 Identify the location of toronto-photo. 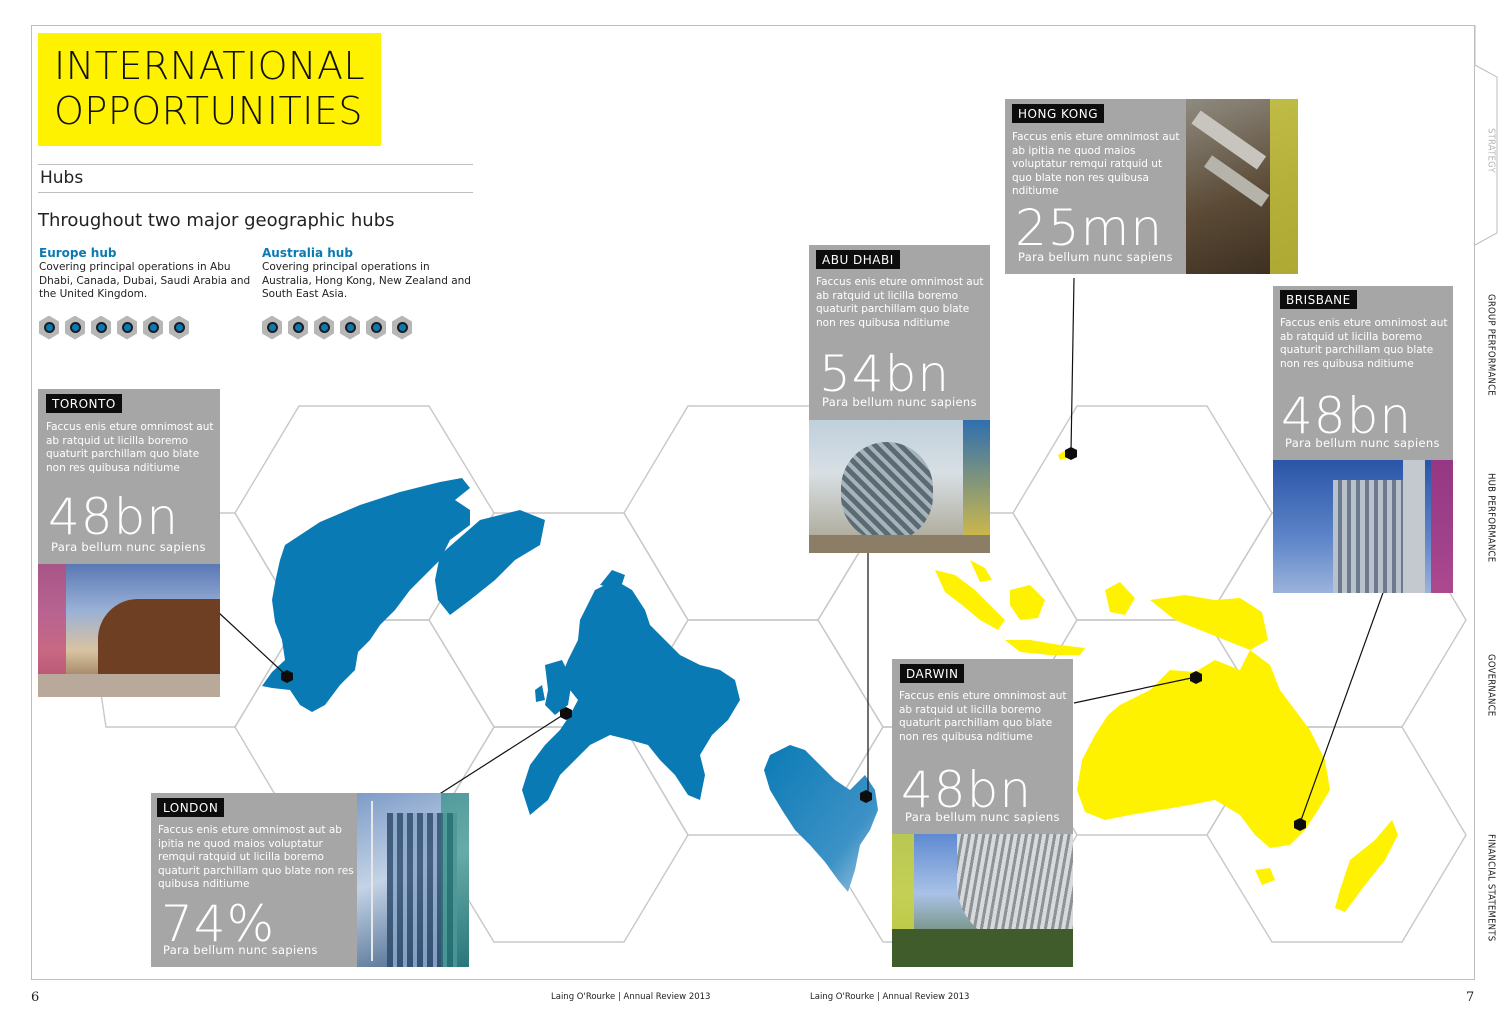
(129, 630).